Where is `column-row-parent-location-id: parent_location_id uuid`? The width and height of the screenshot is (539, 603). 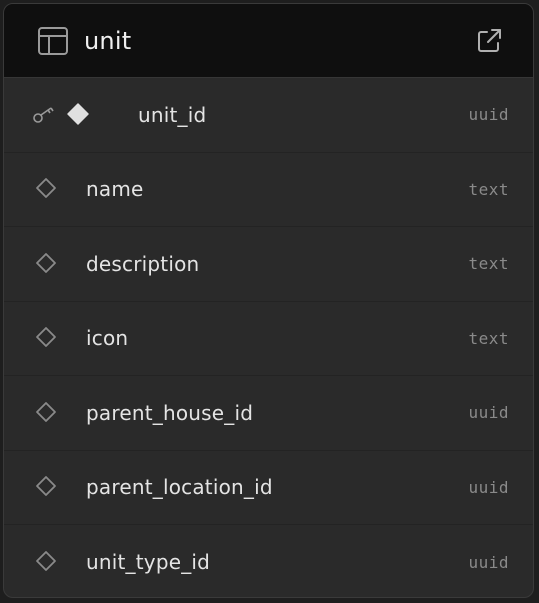 column-row-parent-location-id: parent_location_id uuid is located at coordinates (268, 488).